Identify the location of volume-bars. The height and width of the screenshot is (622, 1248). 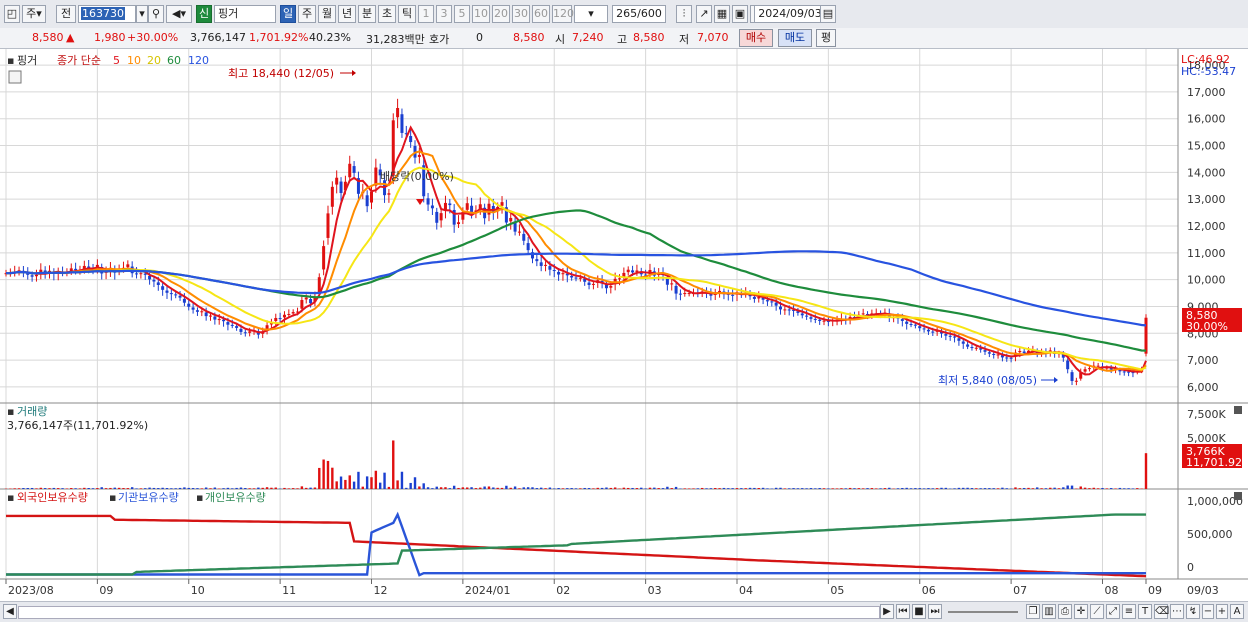
(576, 464).